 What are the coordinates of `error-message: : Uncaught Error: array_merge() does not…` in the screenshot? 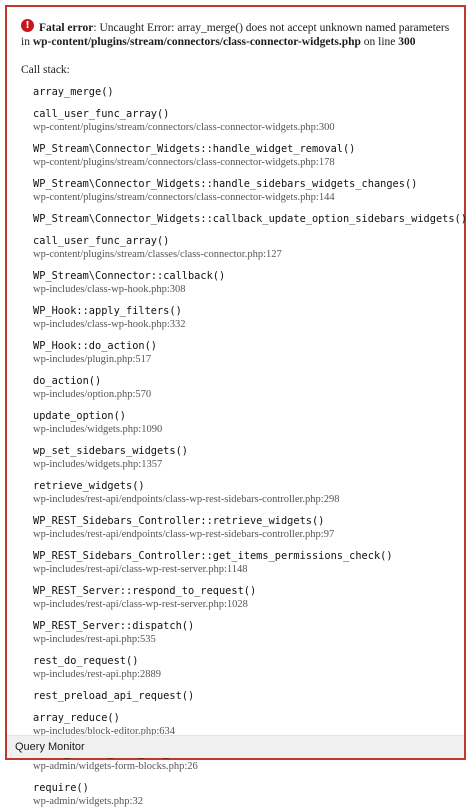 It's located at (271, 28).